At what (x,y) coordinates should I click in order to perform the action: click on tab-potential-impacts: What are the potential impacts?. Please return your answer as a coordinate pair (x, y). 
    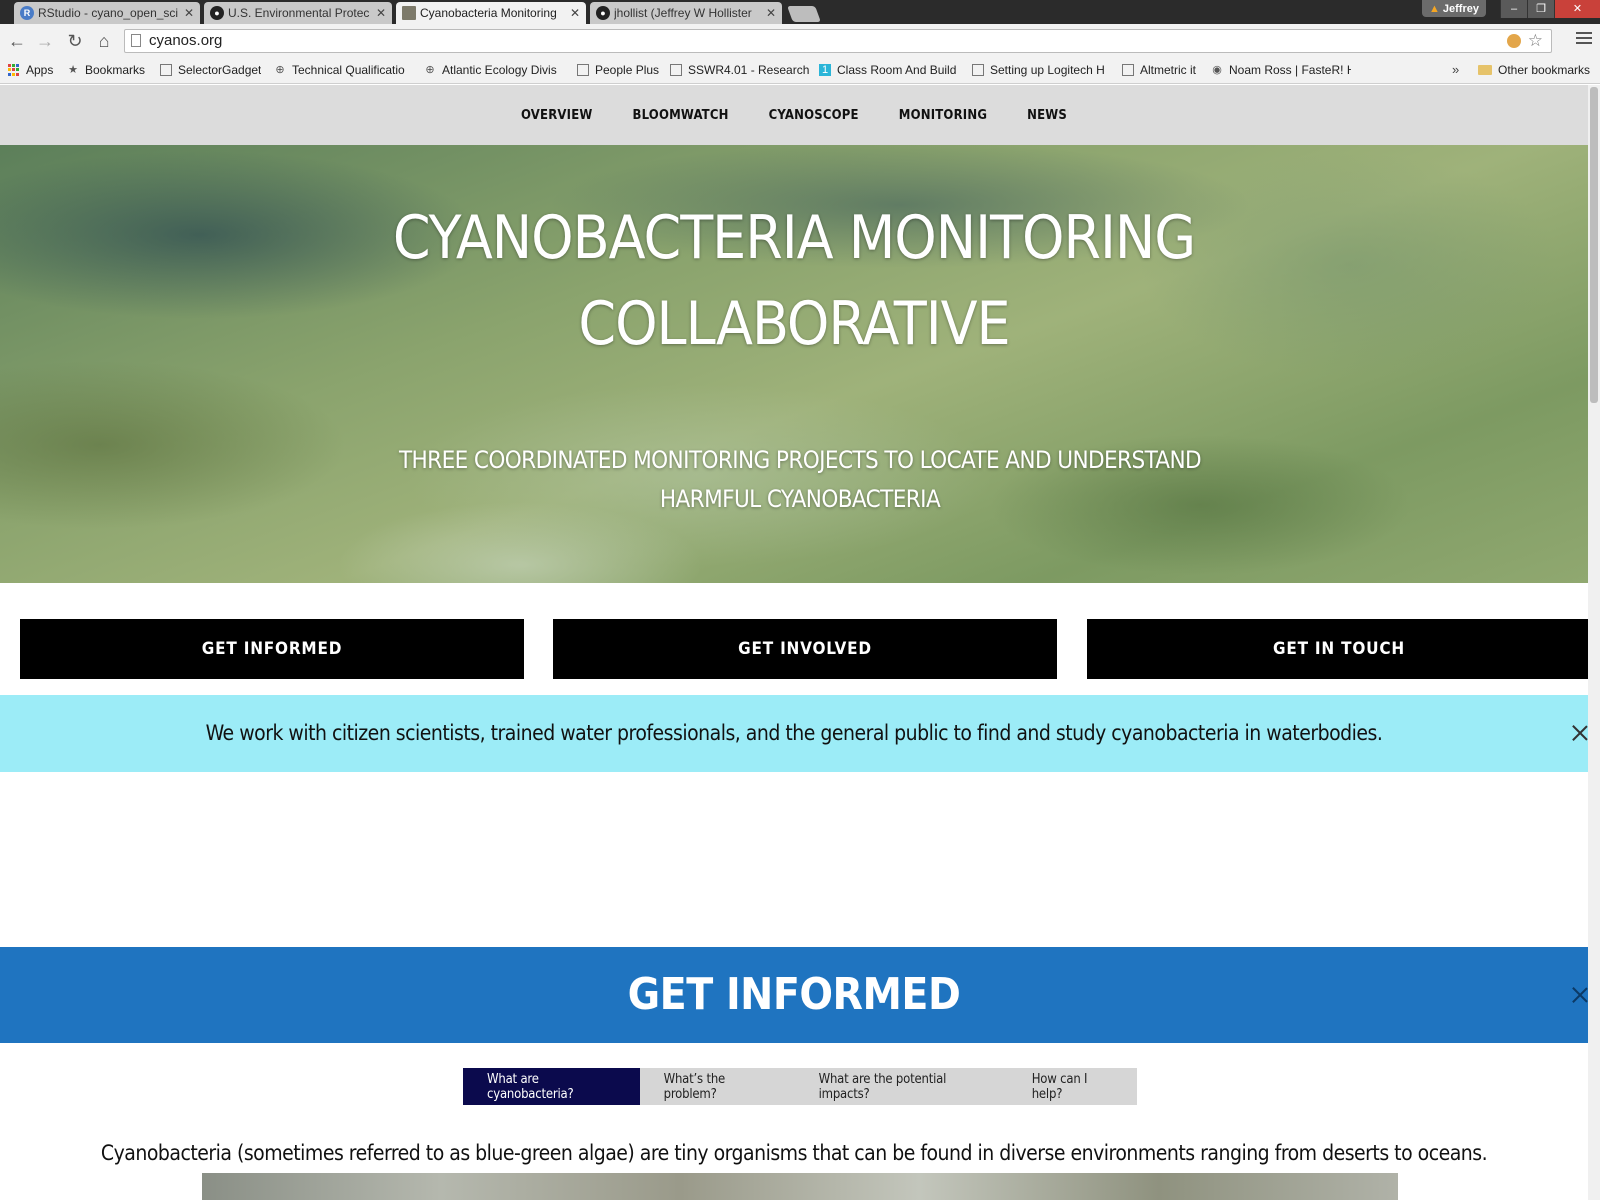
    Looking at the image, I should click on (901, 1086).